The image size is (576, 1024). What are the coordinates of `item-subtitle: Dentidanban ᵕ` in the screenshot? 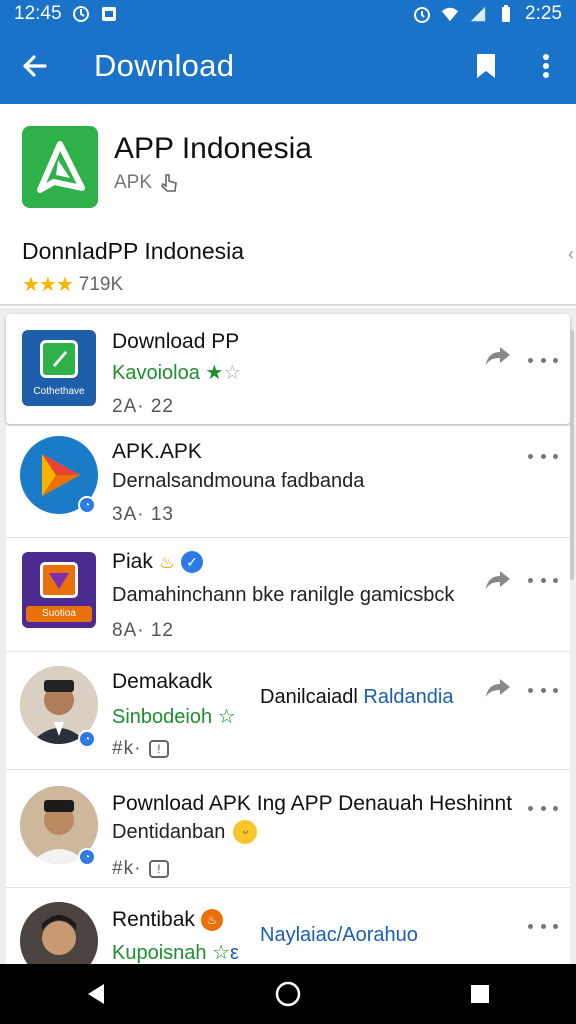 It's located at (185, 832).